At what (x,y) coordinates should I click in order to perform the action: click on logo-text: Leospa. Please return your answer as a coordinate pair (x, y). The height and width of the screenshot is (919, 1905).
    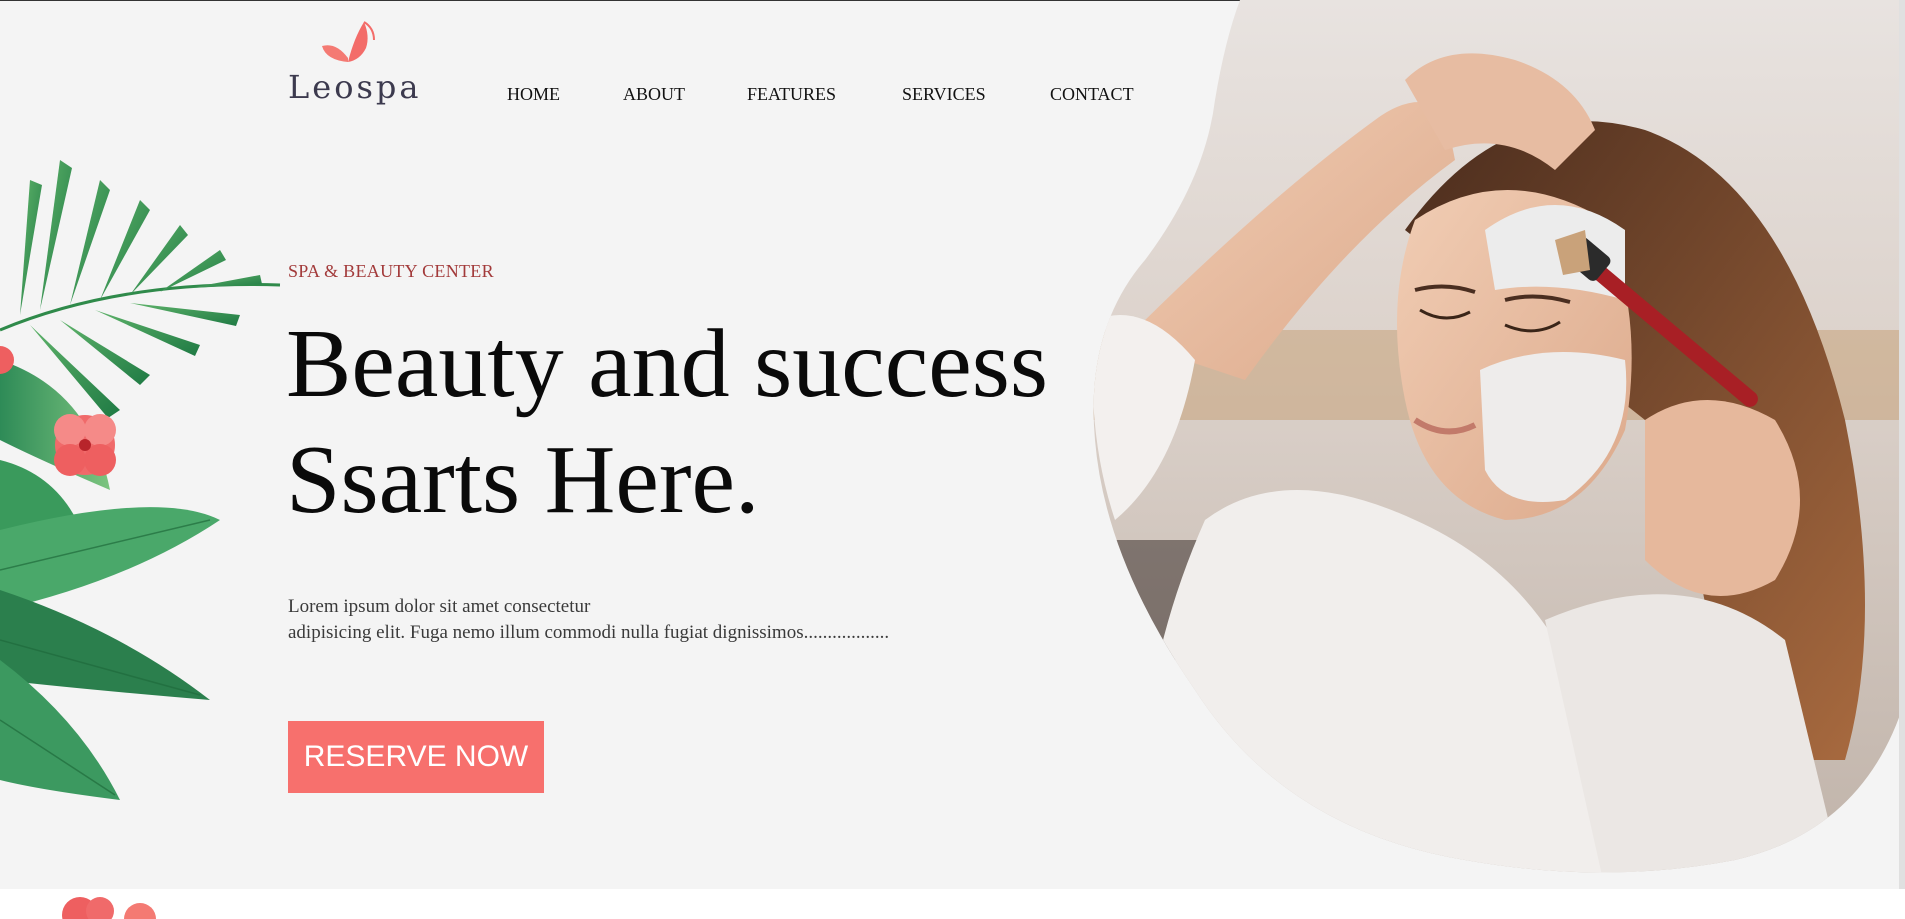
    Looking at the image, I should click on (355, 87).